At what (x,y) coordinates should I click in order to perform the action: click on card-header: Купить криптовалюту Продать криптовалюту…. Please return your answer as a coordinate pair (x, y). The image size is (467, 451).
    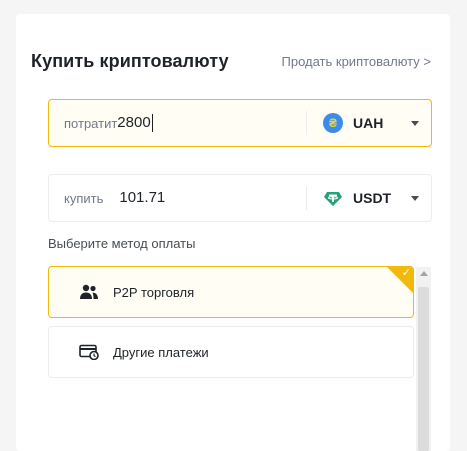
    Looking at the image, I should click on (231, 61).